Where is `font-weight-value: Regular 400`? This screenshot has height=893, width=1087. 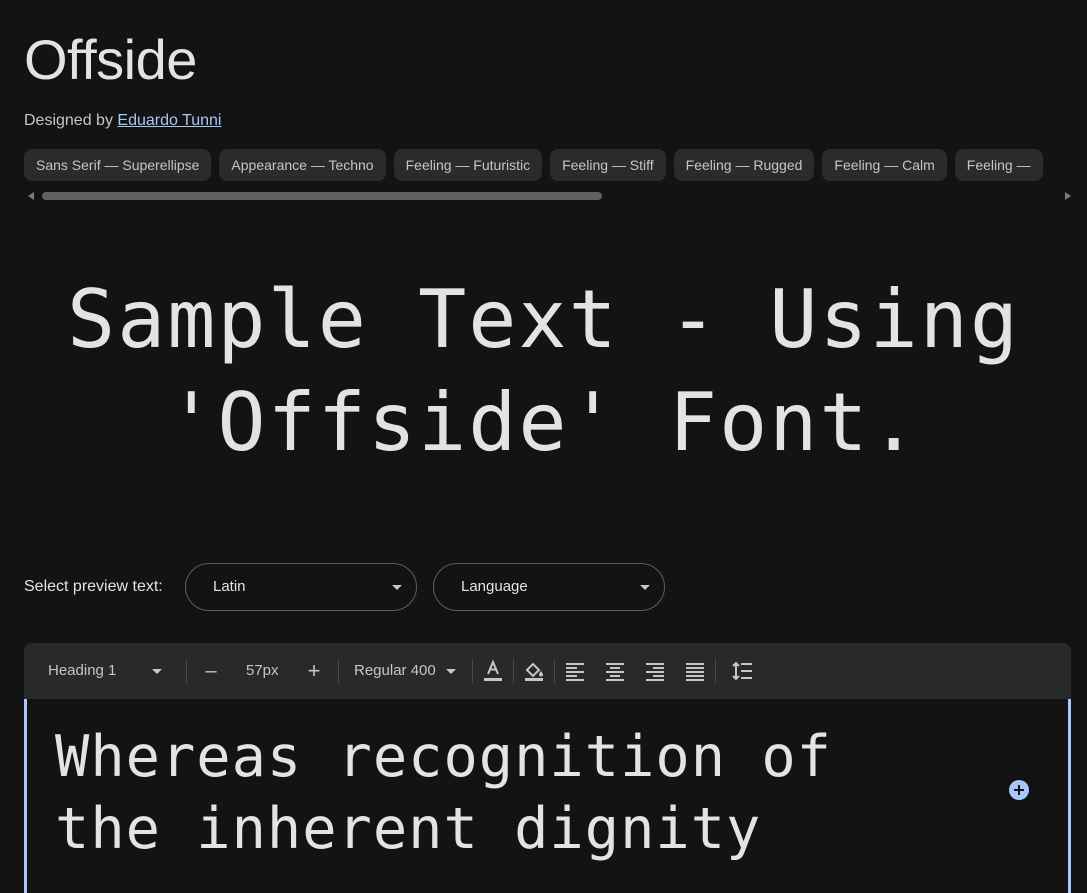
font-weight-value: Regular 400 is located at coordinates (395, 670).